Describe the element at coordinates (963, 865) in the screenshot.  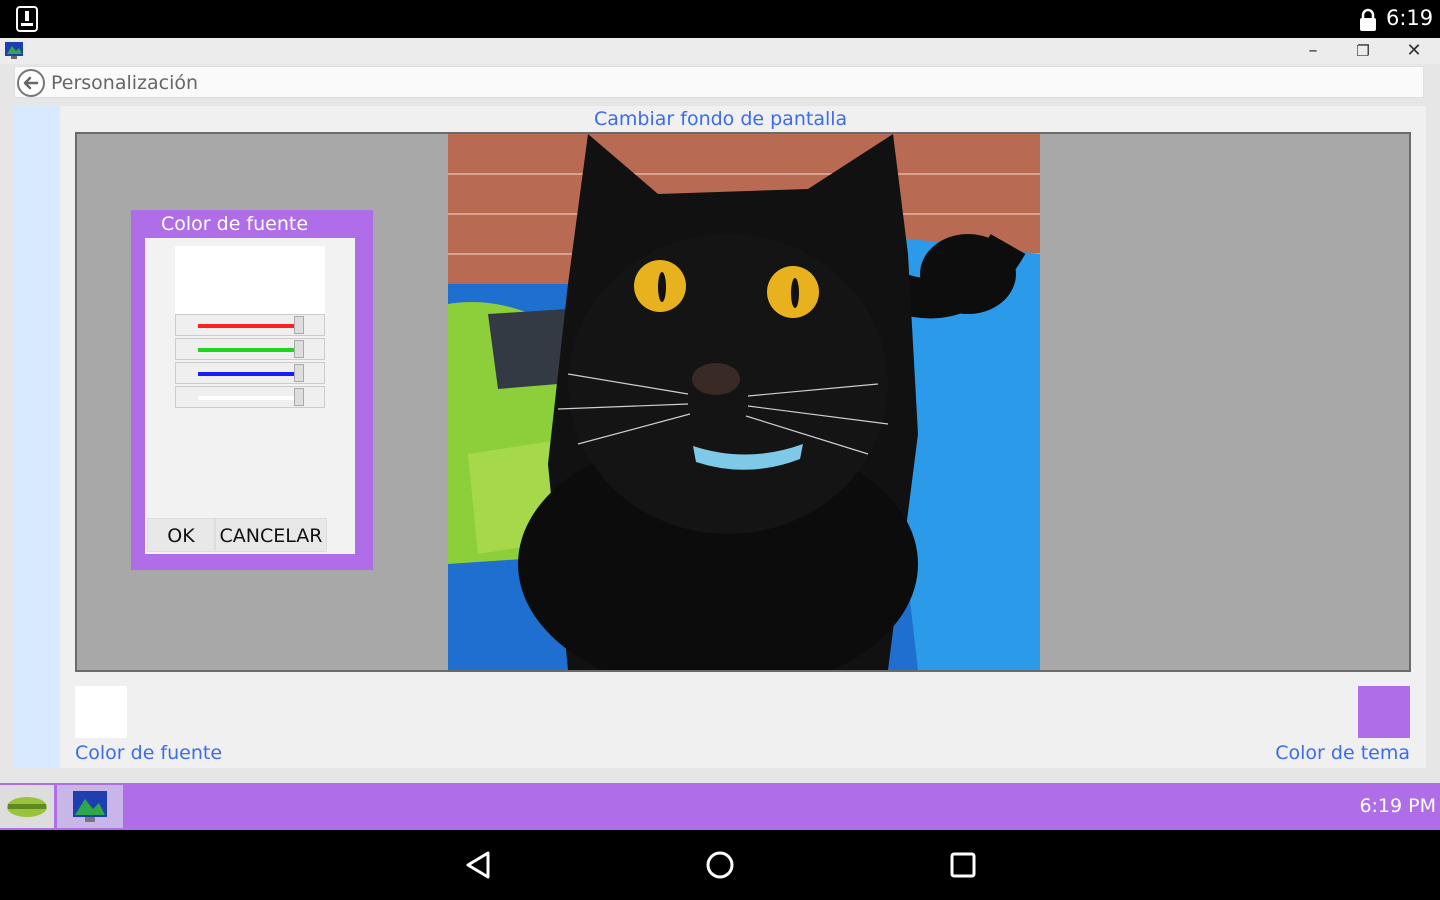
I see `recents-nav-icon` at that location.